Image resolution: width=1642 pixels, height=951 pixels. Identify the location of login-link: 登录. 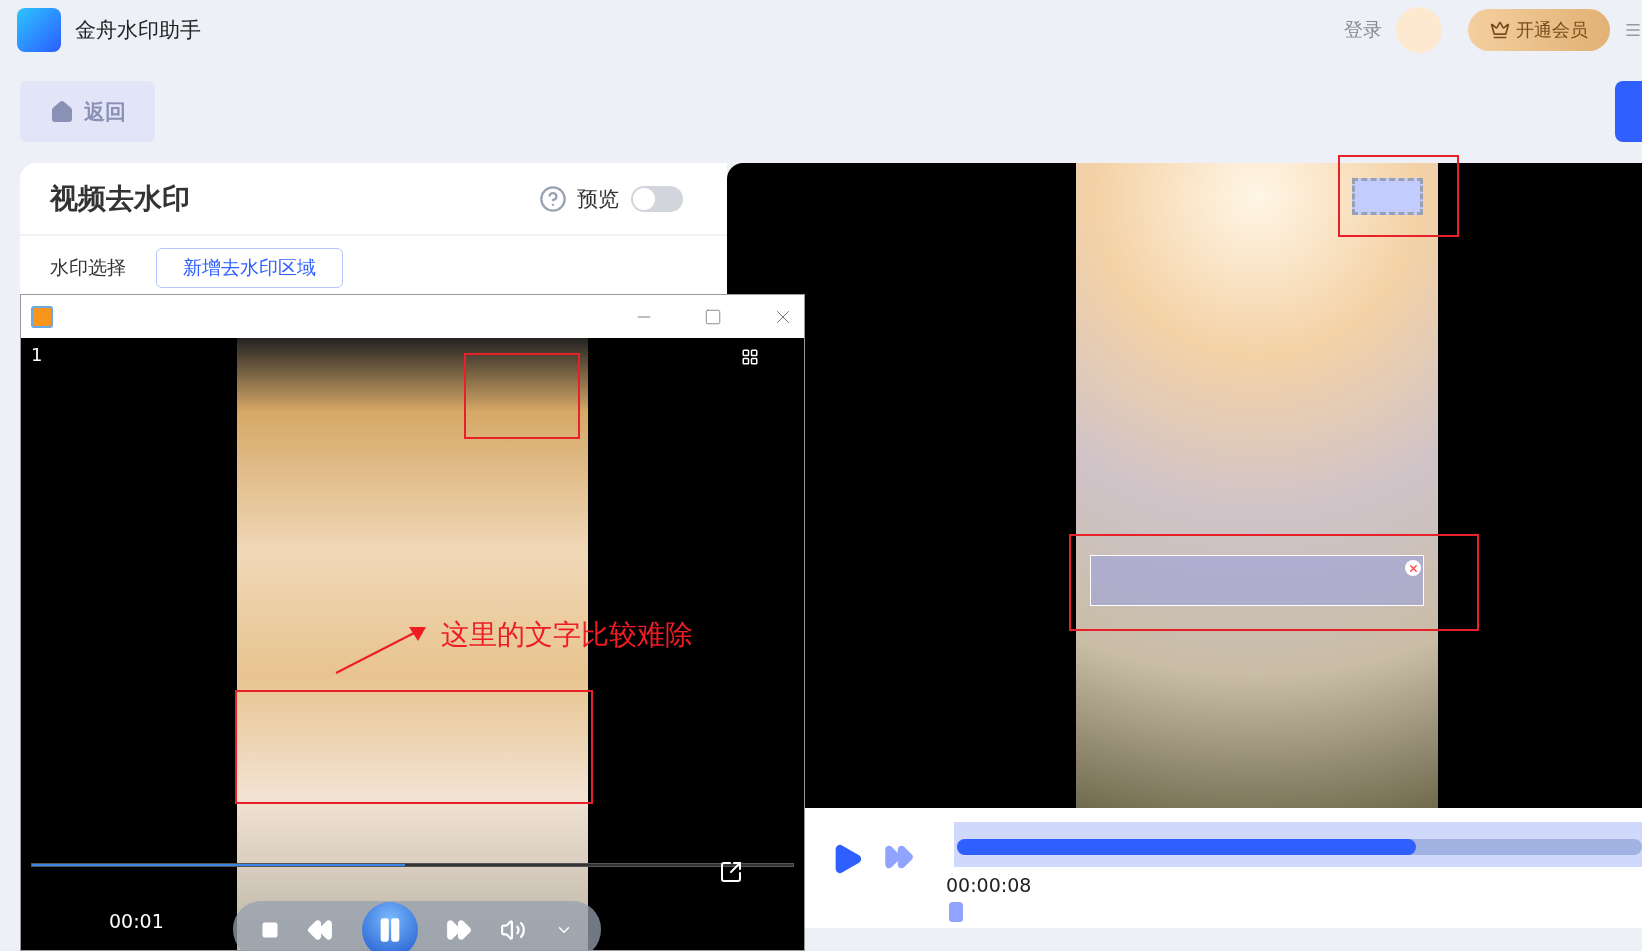
(1363, 30).